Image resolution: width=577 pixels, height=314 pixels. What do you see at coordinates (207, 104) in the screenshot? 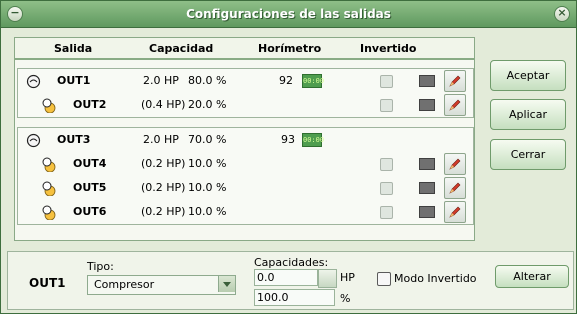
I see `capacity-percent: 20.0 %` at bounding box center [207, 104].